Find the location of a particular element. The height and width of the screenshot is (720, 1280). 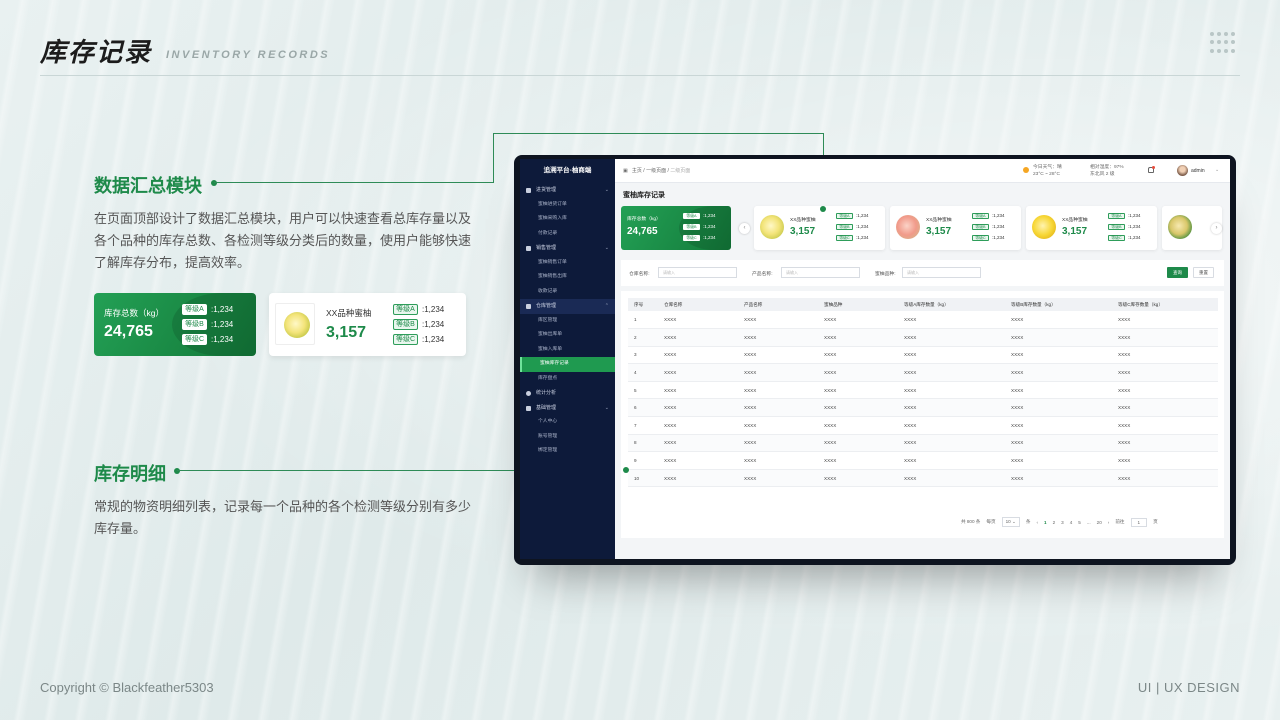

goto-page-input: 1 is located at coordinates (1139, 522).